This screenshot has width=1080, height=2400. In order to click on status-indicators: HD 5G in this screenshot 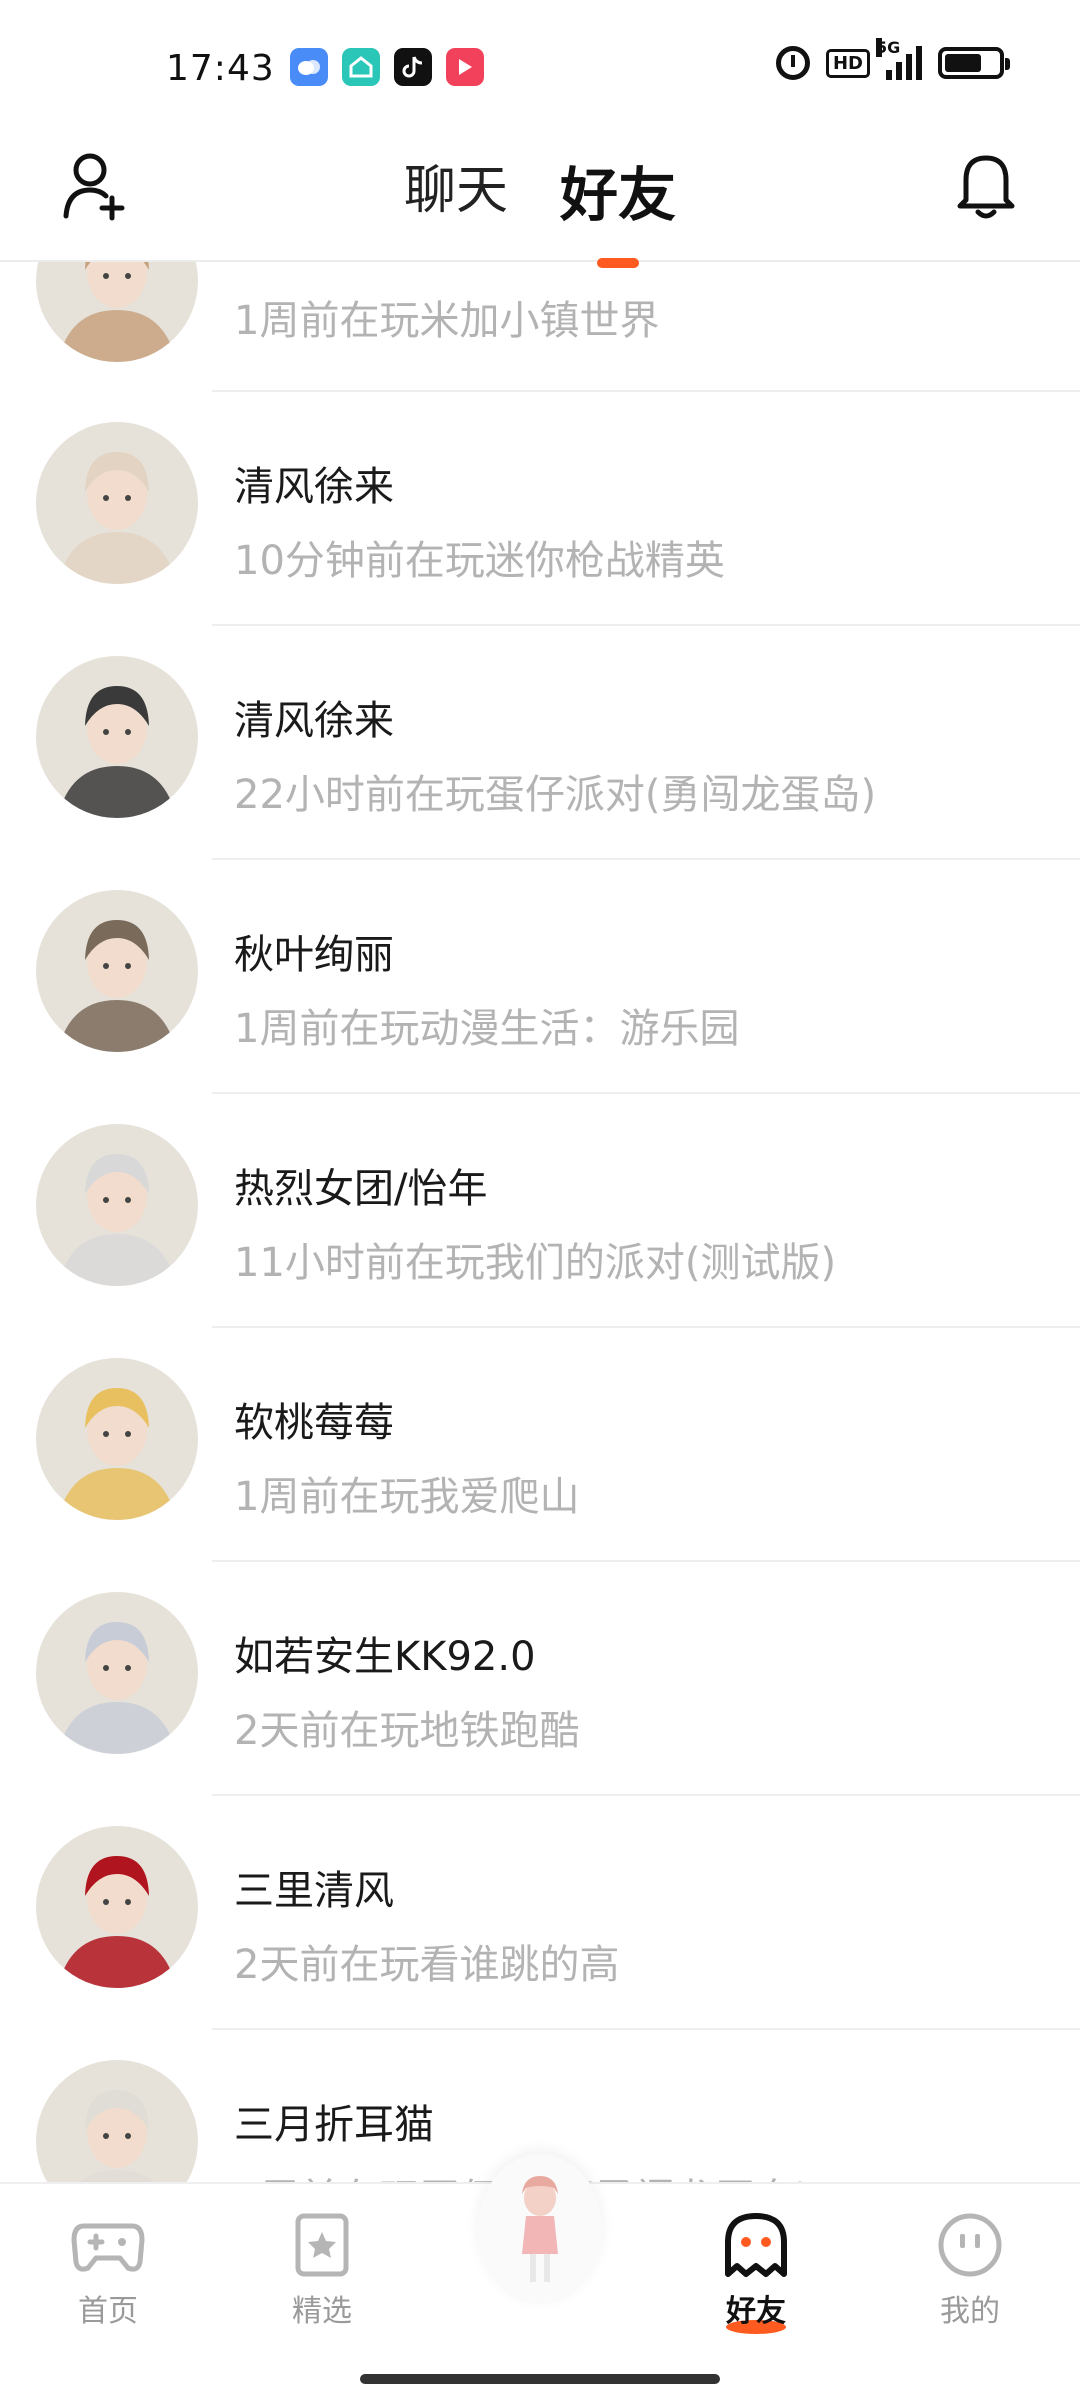, I will do `click(892, 59)`.